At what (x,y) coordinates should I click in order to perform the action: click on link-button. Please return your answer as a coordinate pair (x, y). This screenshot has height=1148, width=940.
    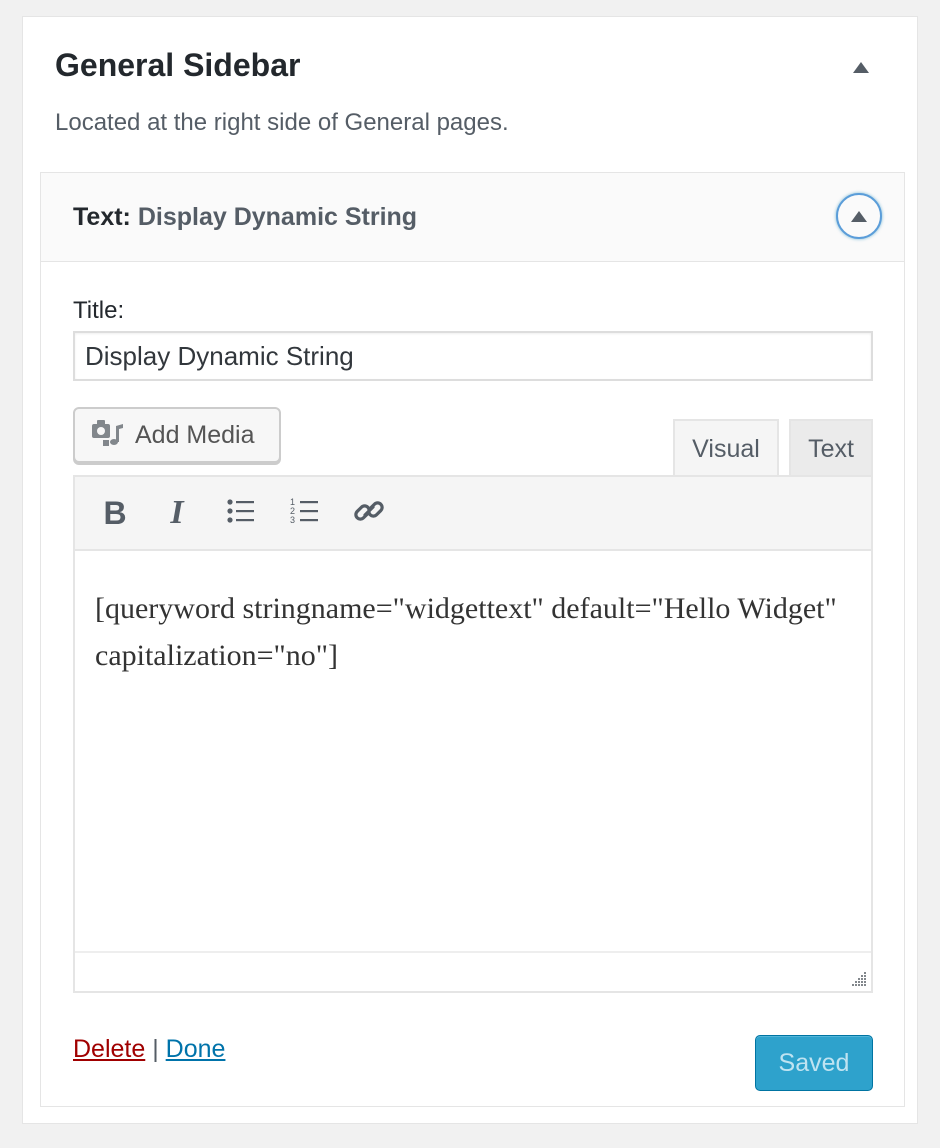
    Looking at the image, I should click on (369, 513).